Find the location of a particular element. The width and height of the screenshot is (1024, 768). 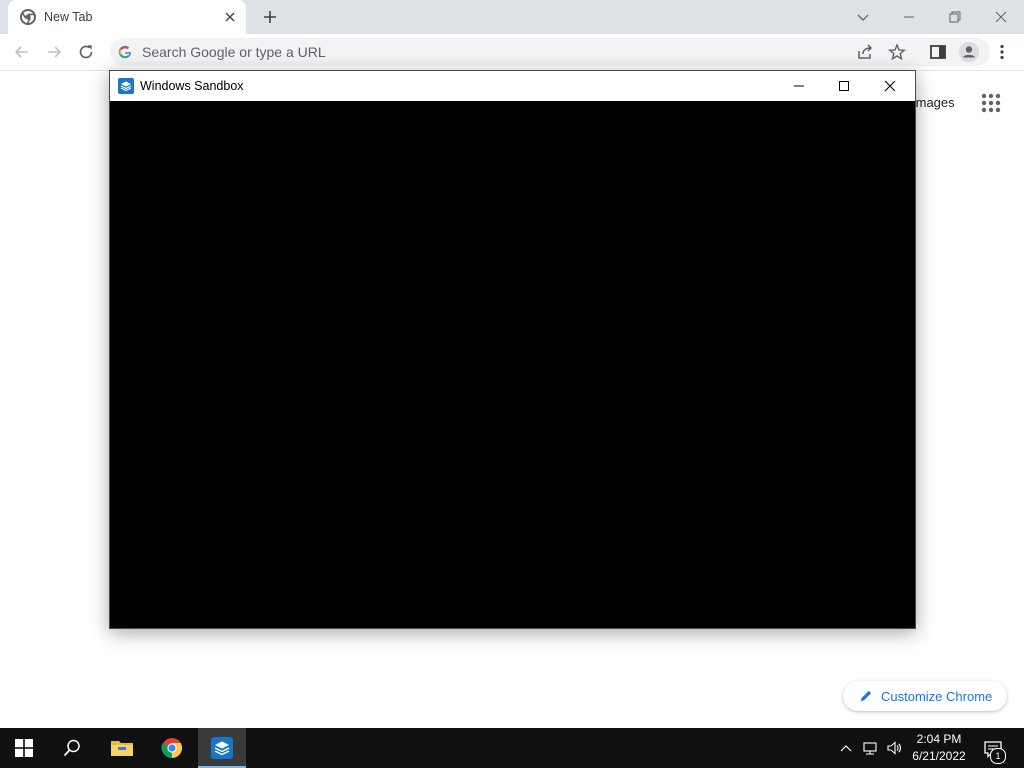

customize-chrome-button: Customize Chrome is located at coordinates (925, 696).